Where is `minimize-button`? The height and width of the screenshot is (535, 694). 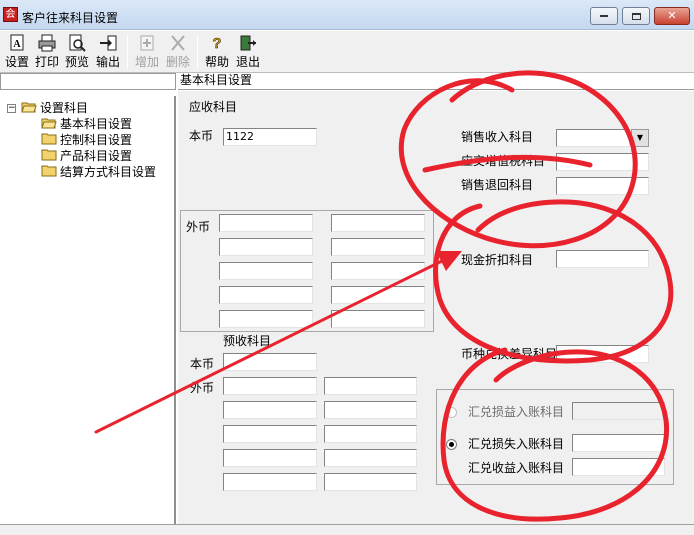
minimize-button is located at coordinates (604, 16).